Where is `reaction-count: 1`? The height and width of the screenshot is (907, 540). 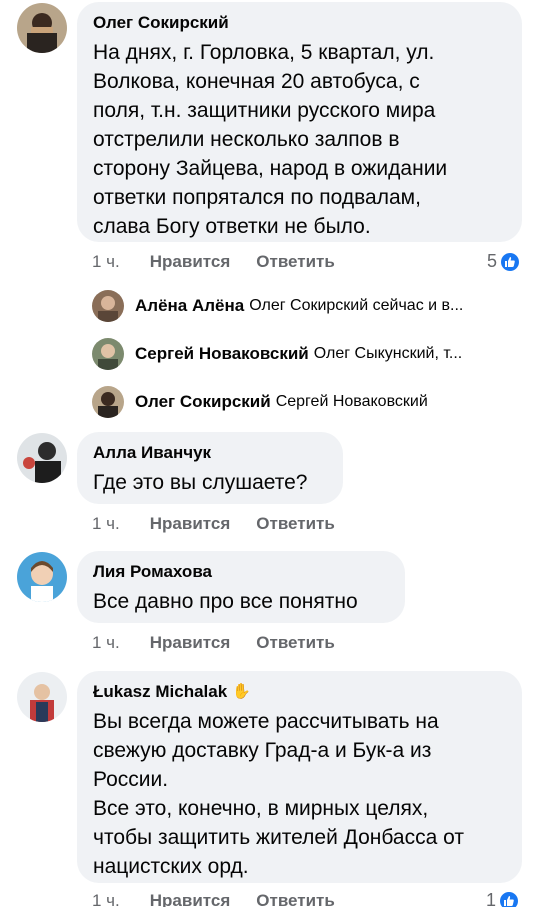 reaction-count: 1 is located at coordinates (503, 898).